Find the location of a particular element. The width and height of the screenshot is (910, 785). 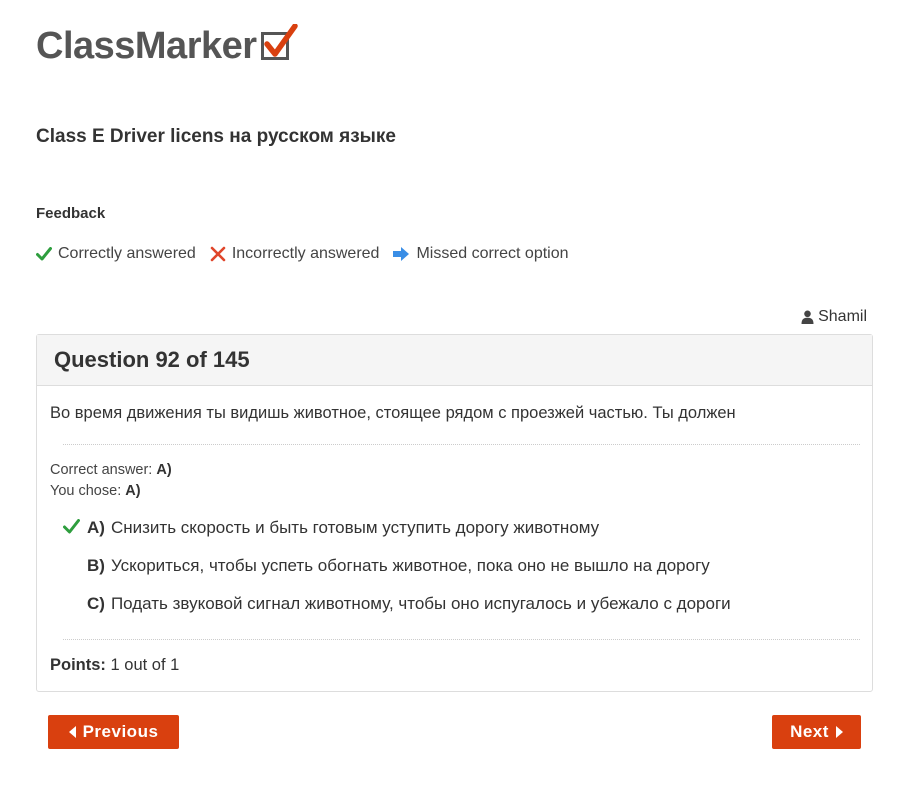

correct-answer-label: Correct answer: is located at coordinates (101, 470).